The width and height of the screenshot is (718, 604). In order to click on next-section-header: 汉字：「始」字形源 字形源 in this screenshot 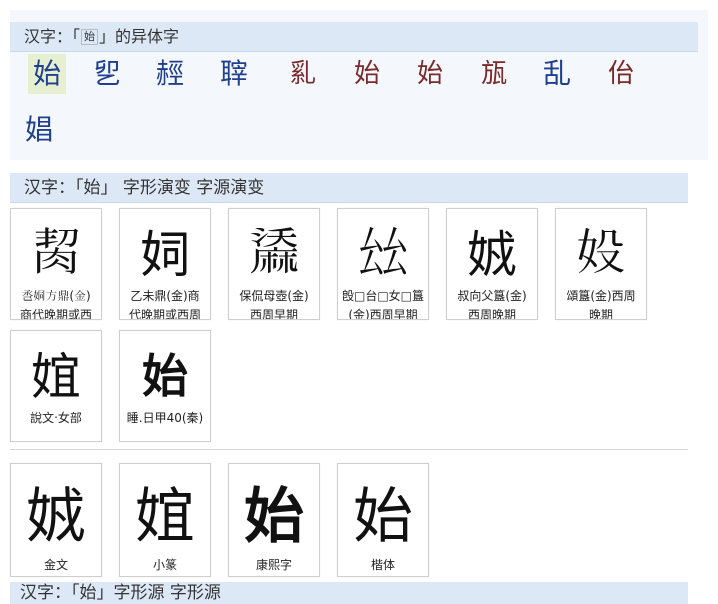, I will do `click(349, 593)`.